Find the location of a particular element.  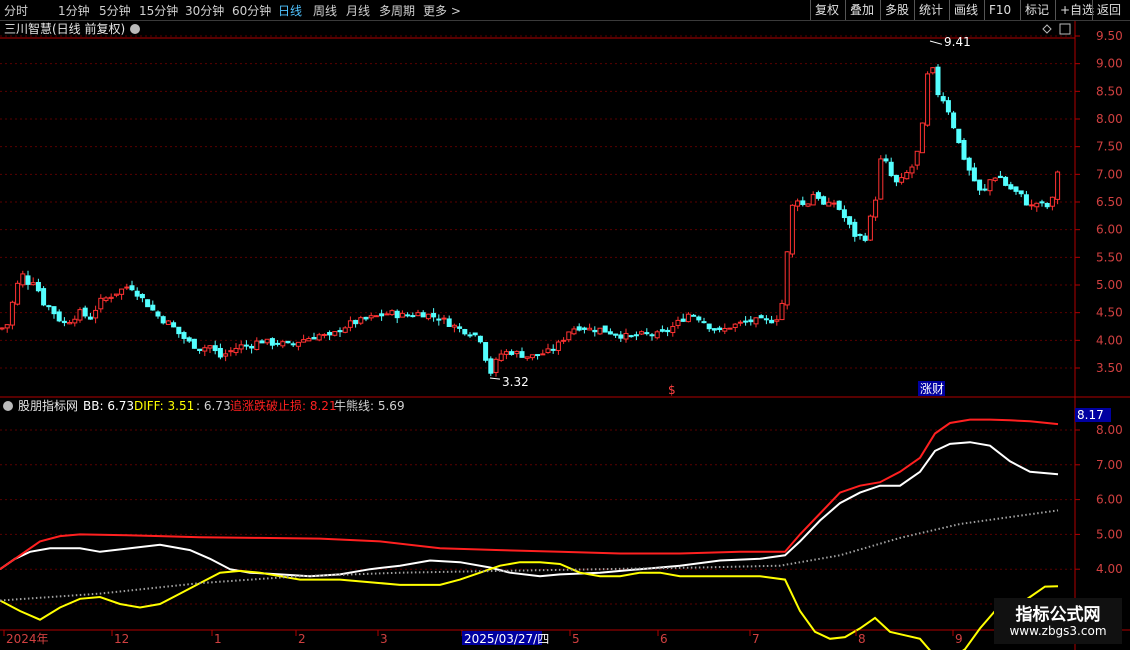

period-tab-15min: 15分钟 is located at coordinates (158, 10).